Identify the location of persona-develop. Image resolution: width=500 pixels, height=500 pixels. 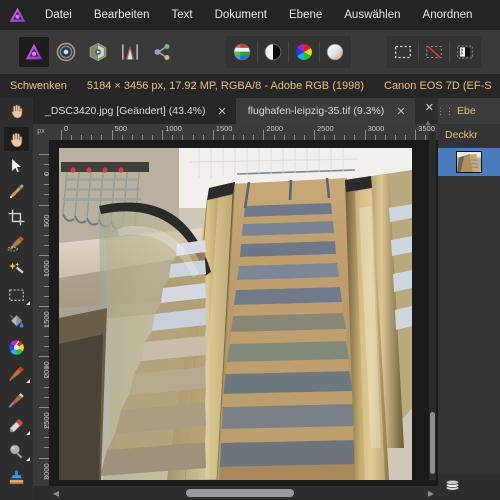
(98, 52).